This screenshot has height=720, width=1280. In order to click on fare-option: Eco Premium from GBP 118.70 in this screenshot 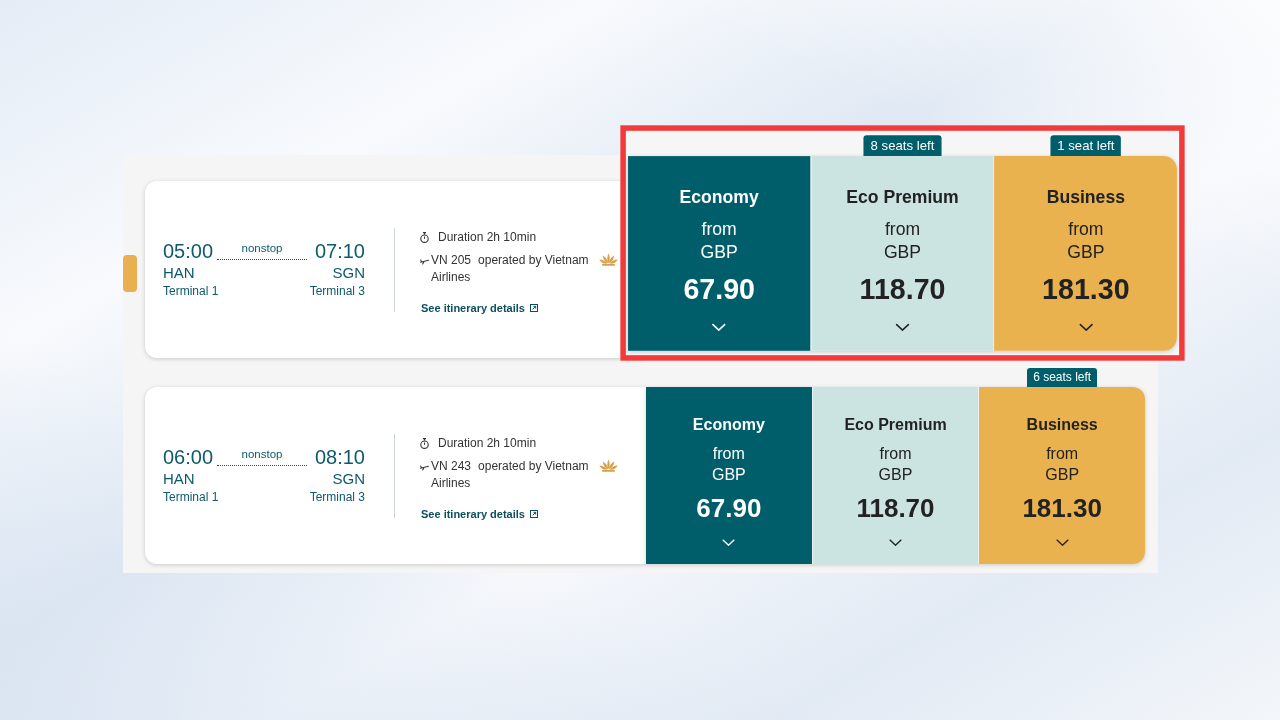, I will do `click(895, 475)`.